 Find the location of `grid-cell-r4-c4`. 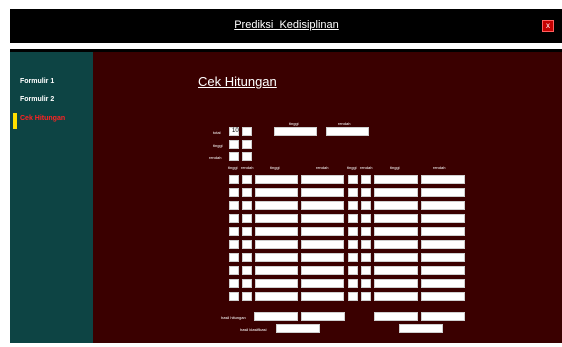

grid-cell-r4-c4 is located at coordinates (322, 218).